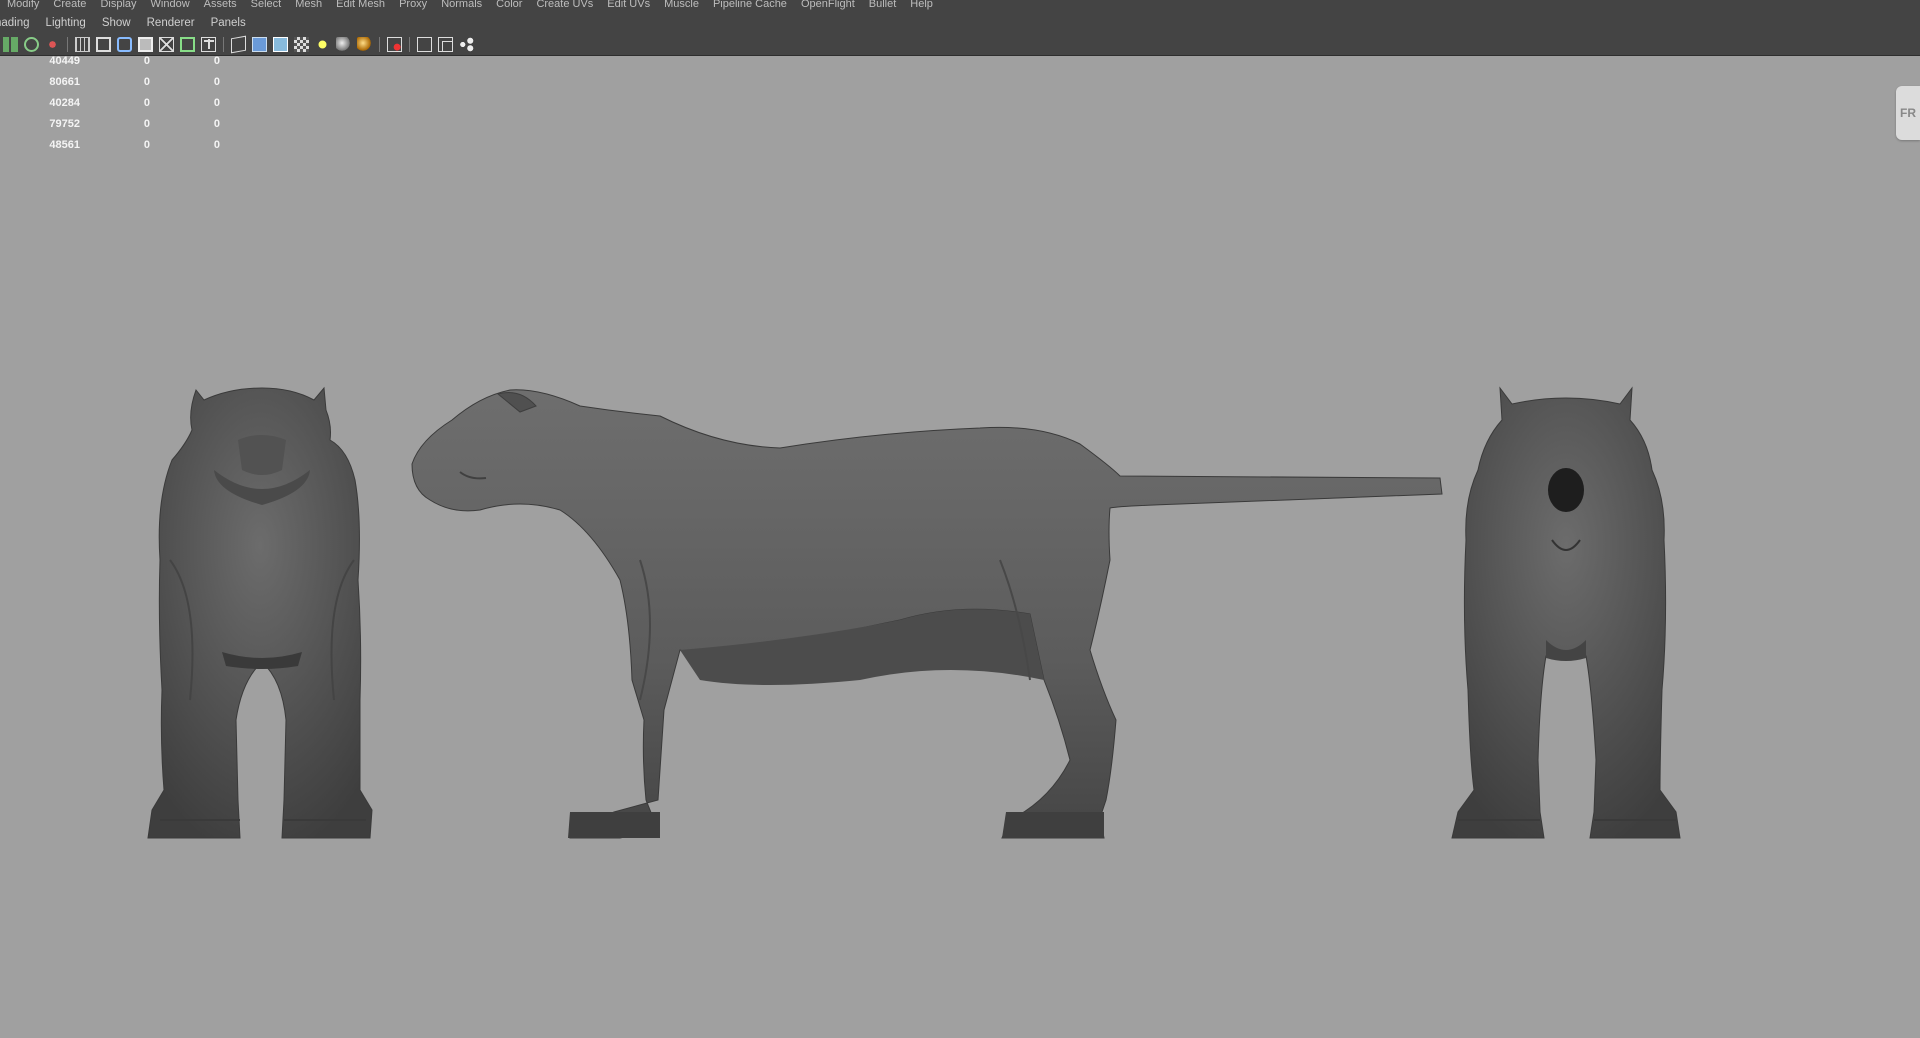 The height and width of the screenshot is (1038, 1920). Describe the element at coordinates (1566, 490) in the screenshot. I see `model-tail-root` at that location.